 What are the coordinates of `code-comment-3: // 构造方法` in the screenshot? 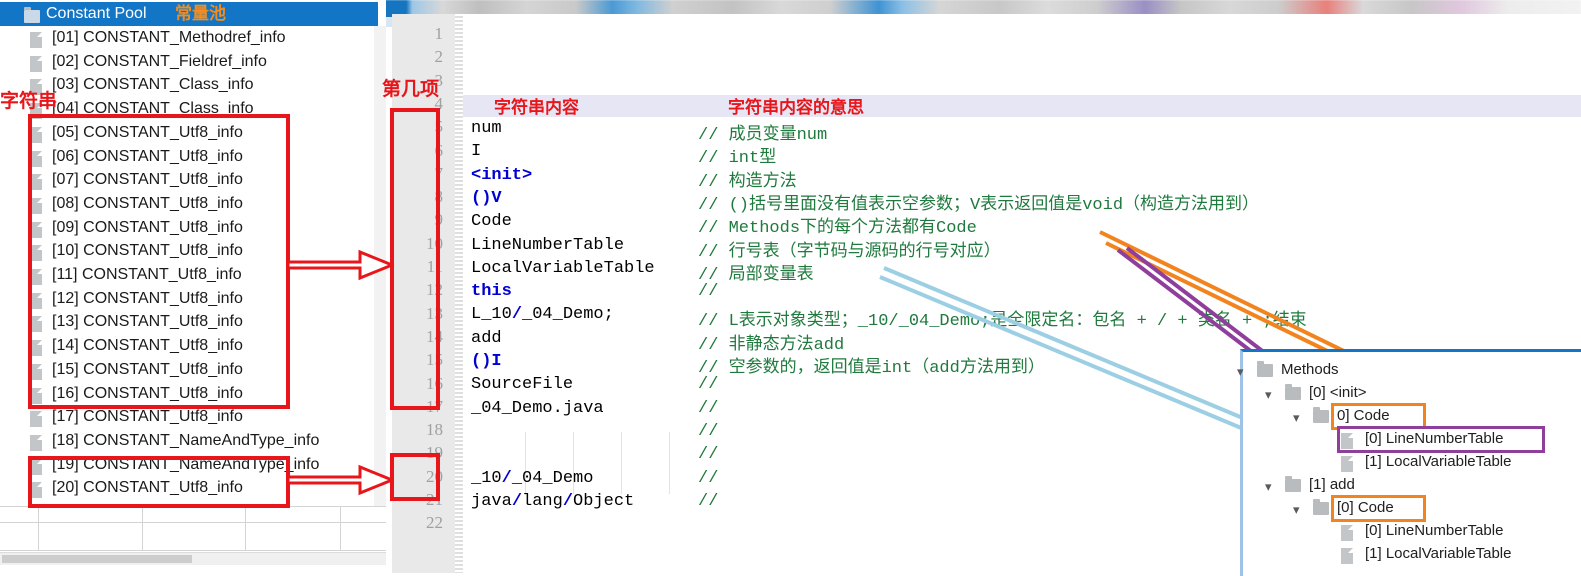 It's located at (747, 182).